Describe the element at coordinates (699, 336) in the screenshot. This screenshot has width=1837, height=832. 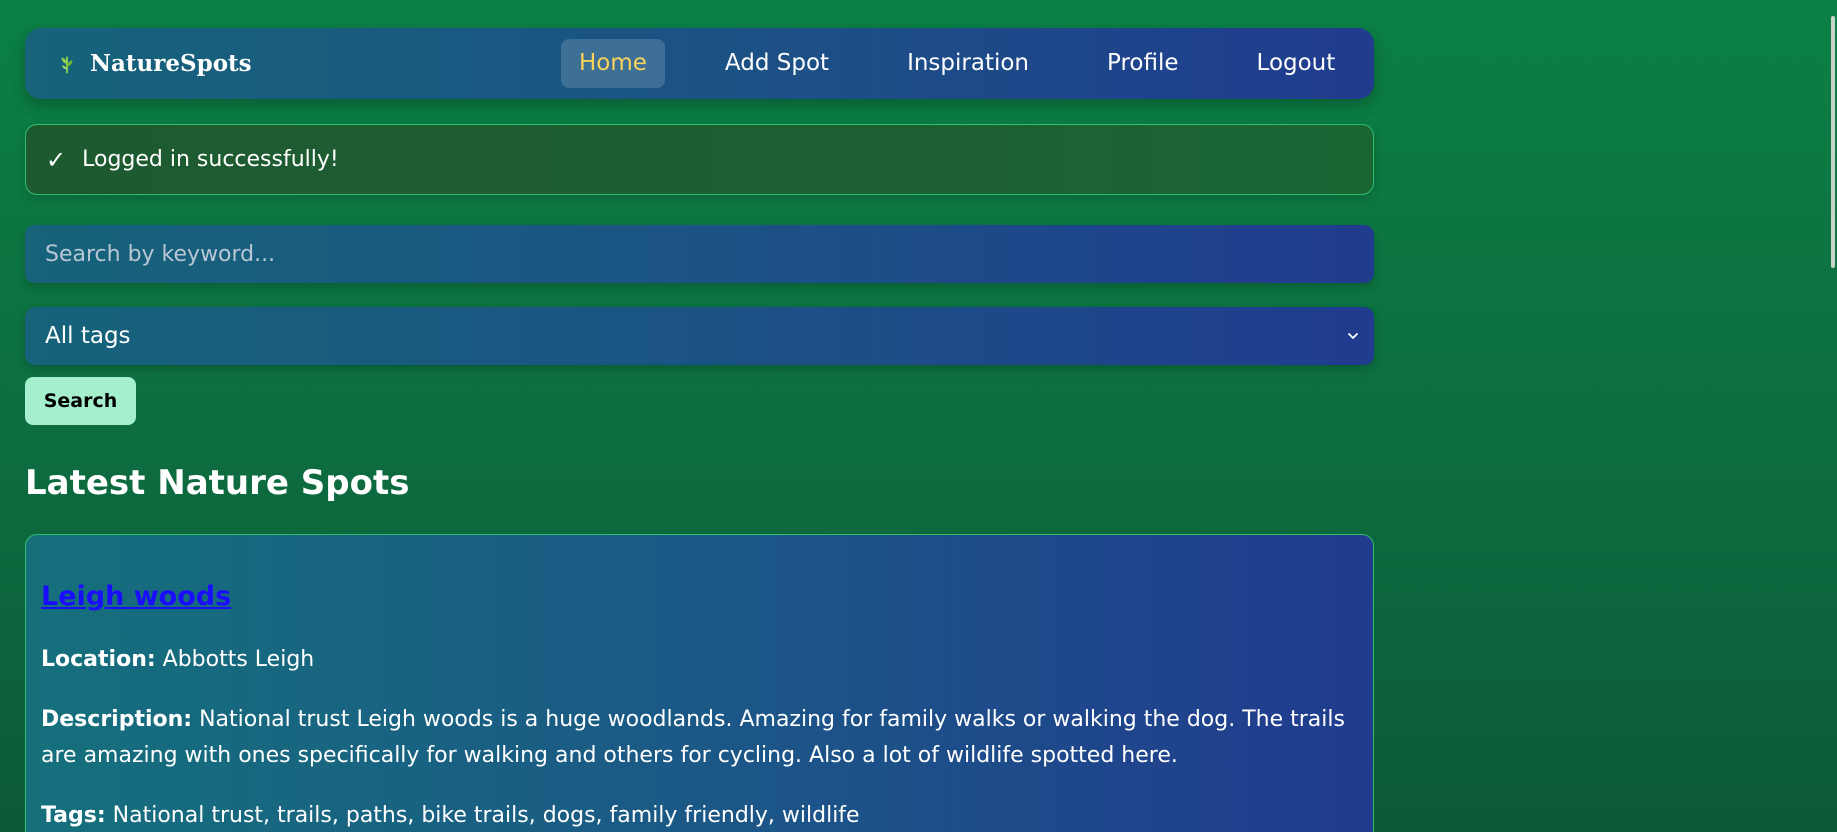
I see `tag-filter-select: All tags` at that location.